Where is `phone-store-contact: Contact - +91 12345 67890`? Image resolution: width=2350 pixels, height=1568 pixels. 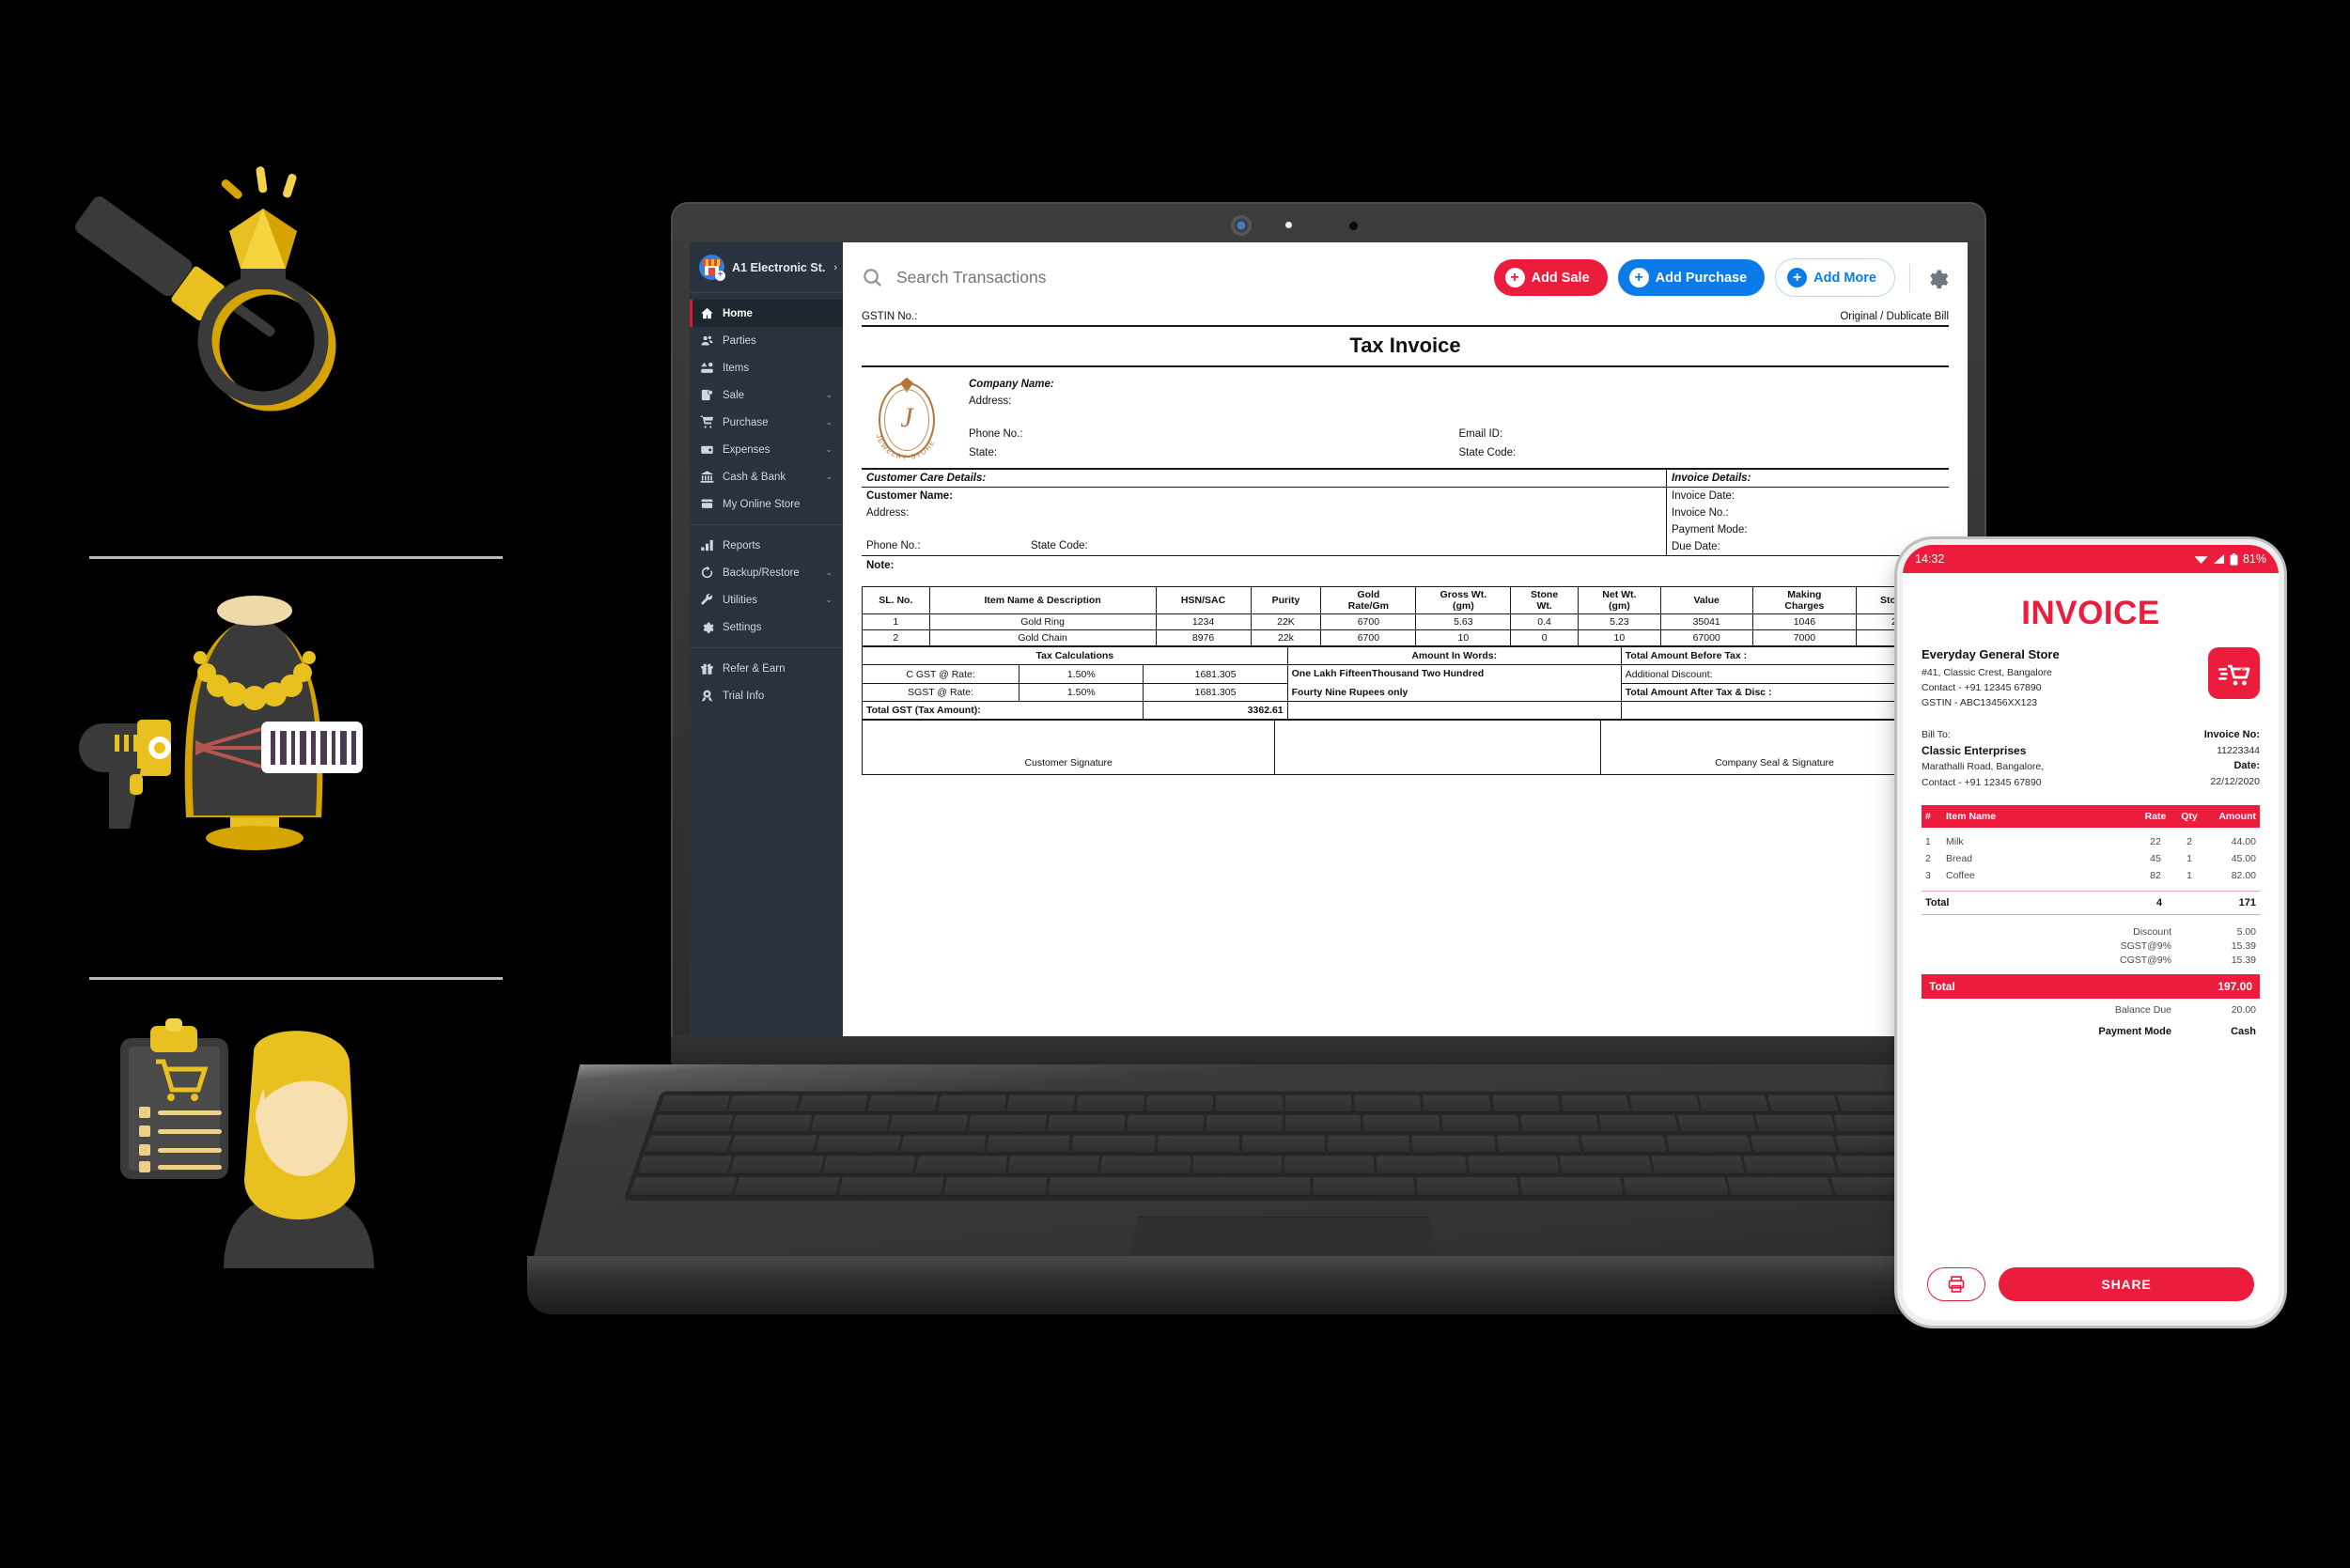
phone-store-contact: Contact - +91 12345 67890 is located at coordinates (1982, 687).